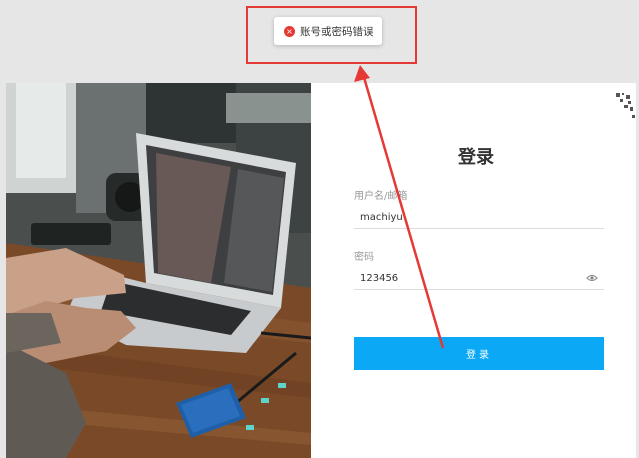 The width and height of the screenshot is (639, 458). Describe the element at coordinates (476, 157) in the screenshot. I see `page-title: 登录` at that location.